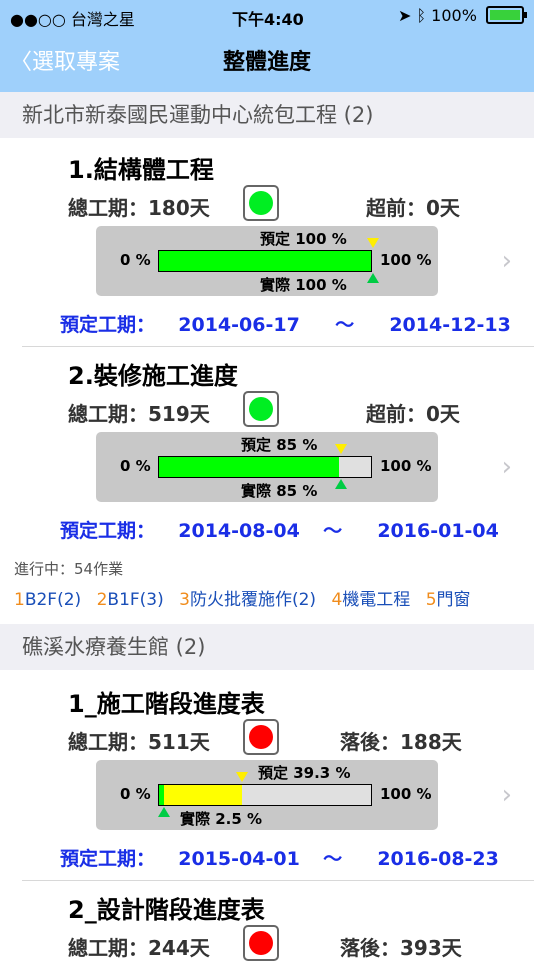 This screenshot has width=534, height=961. Describe the element at coordinates (203, 795) in the screenshot. I see `planned-fill` at that location.